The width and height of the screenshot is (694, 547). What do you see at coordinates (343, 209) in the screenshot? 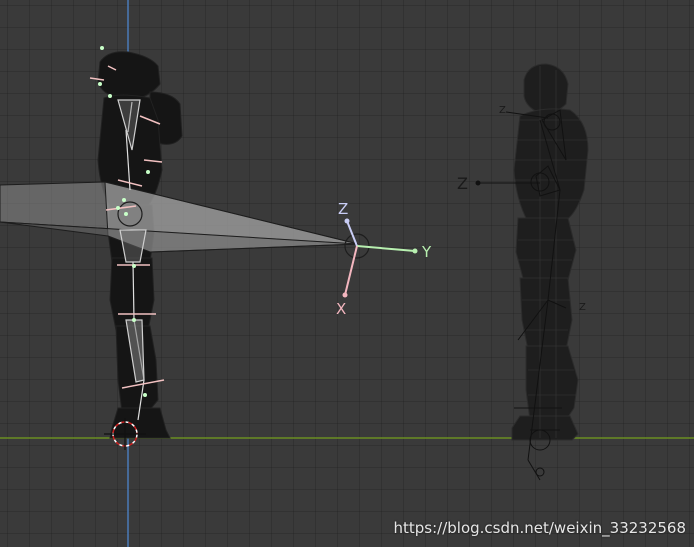
I see `gizmo-z-label: Z` at bounding box center [343, 209].